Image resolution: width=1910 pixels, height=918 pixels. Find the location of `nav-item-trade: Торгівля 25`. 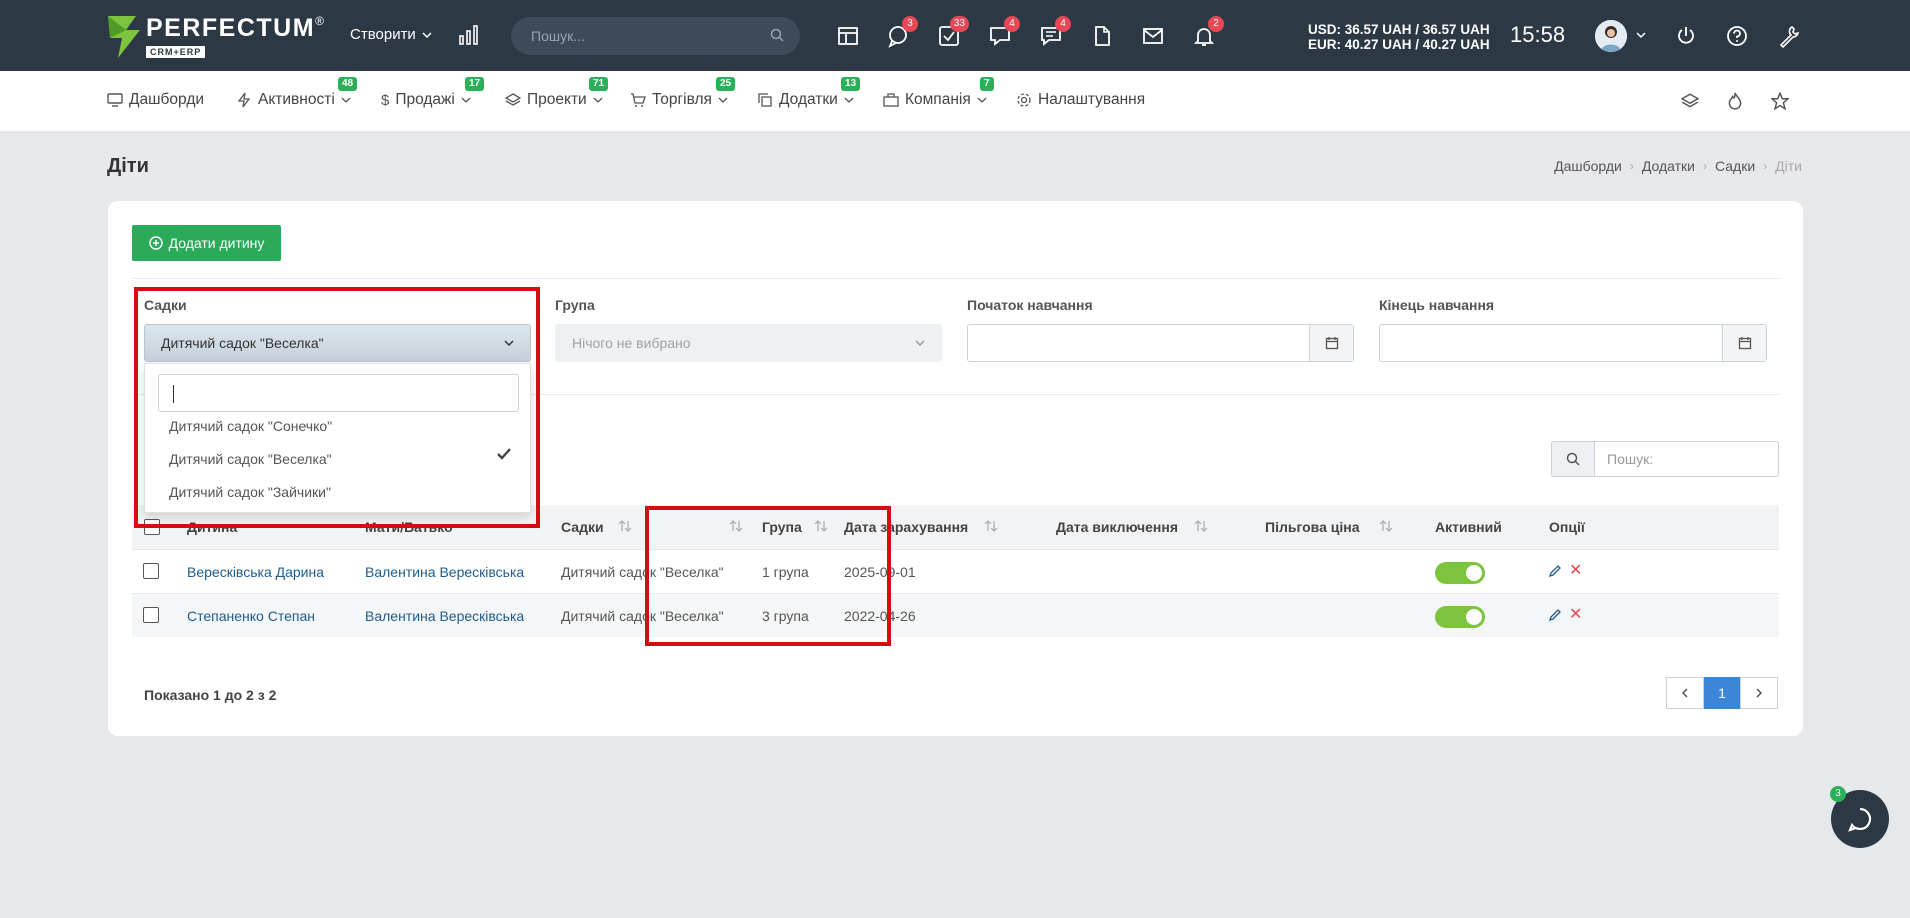

nav-item-trade: Торгівля 25 is located at coordinates (683, 93).